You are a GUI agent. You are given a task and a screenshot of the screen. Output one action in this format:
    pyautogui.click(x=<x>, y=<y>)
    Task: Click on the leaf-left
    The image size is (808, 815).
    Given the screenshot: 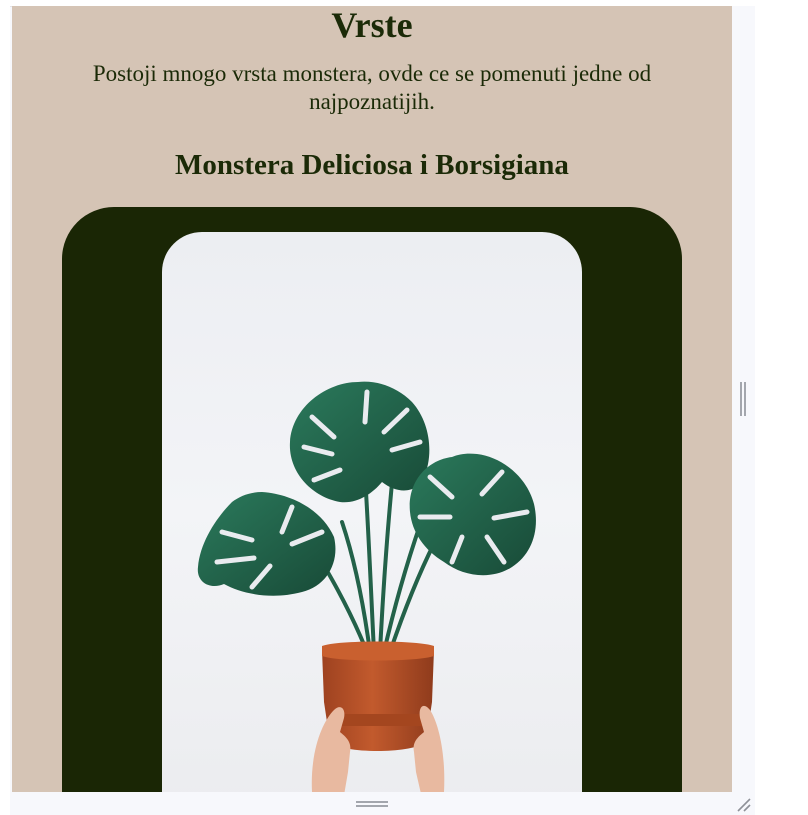 What is the action you would take?
    pyautogui.click(x=266, y=544)
    